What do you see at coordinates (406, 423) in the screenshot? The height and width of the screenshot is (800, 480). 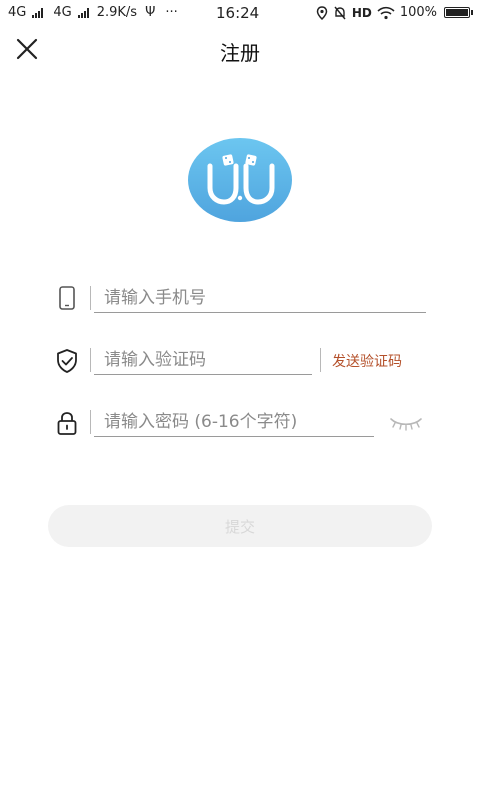 I see `eye-closed-icon` at bounding box center [406, 423].